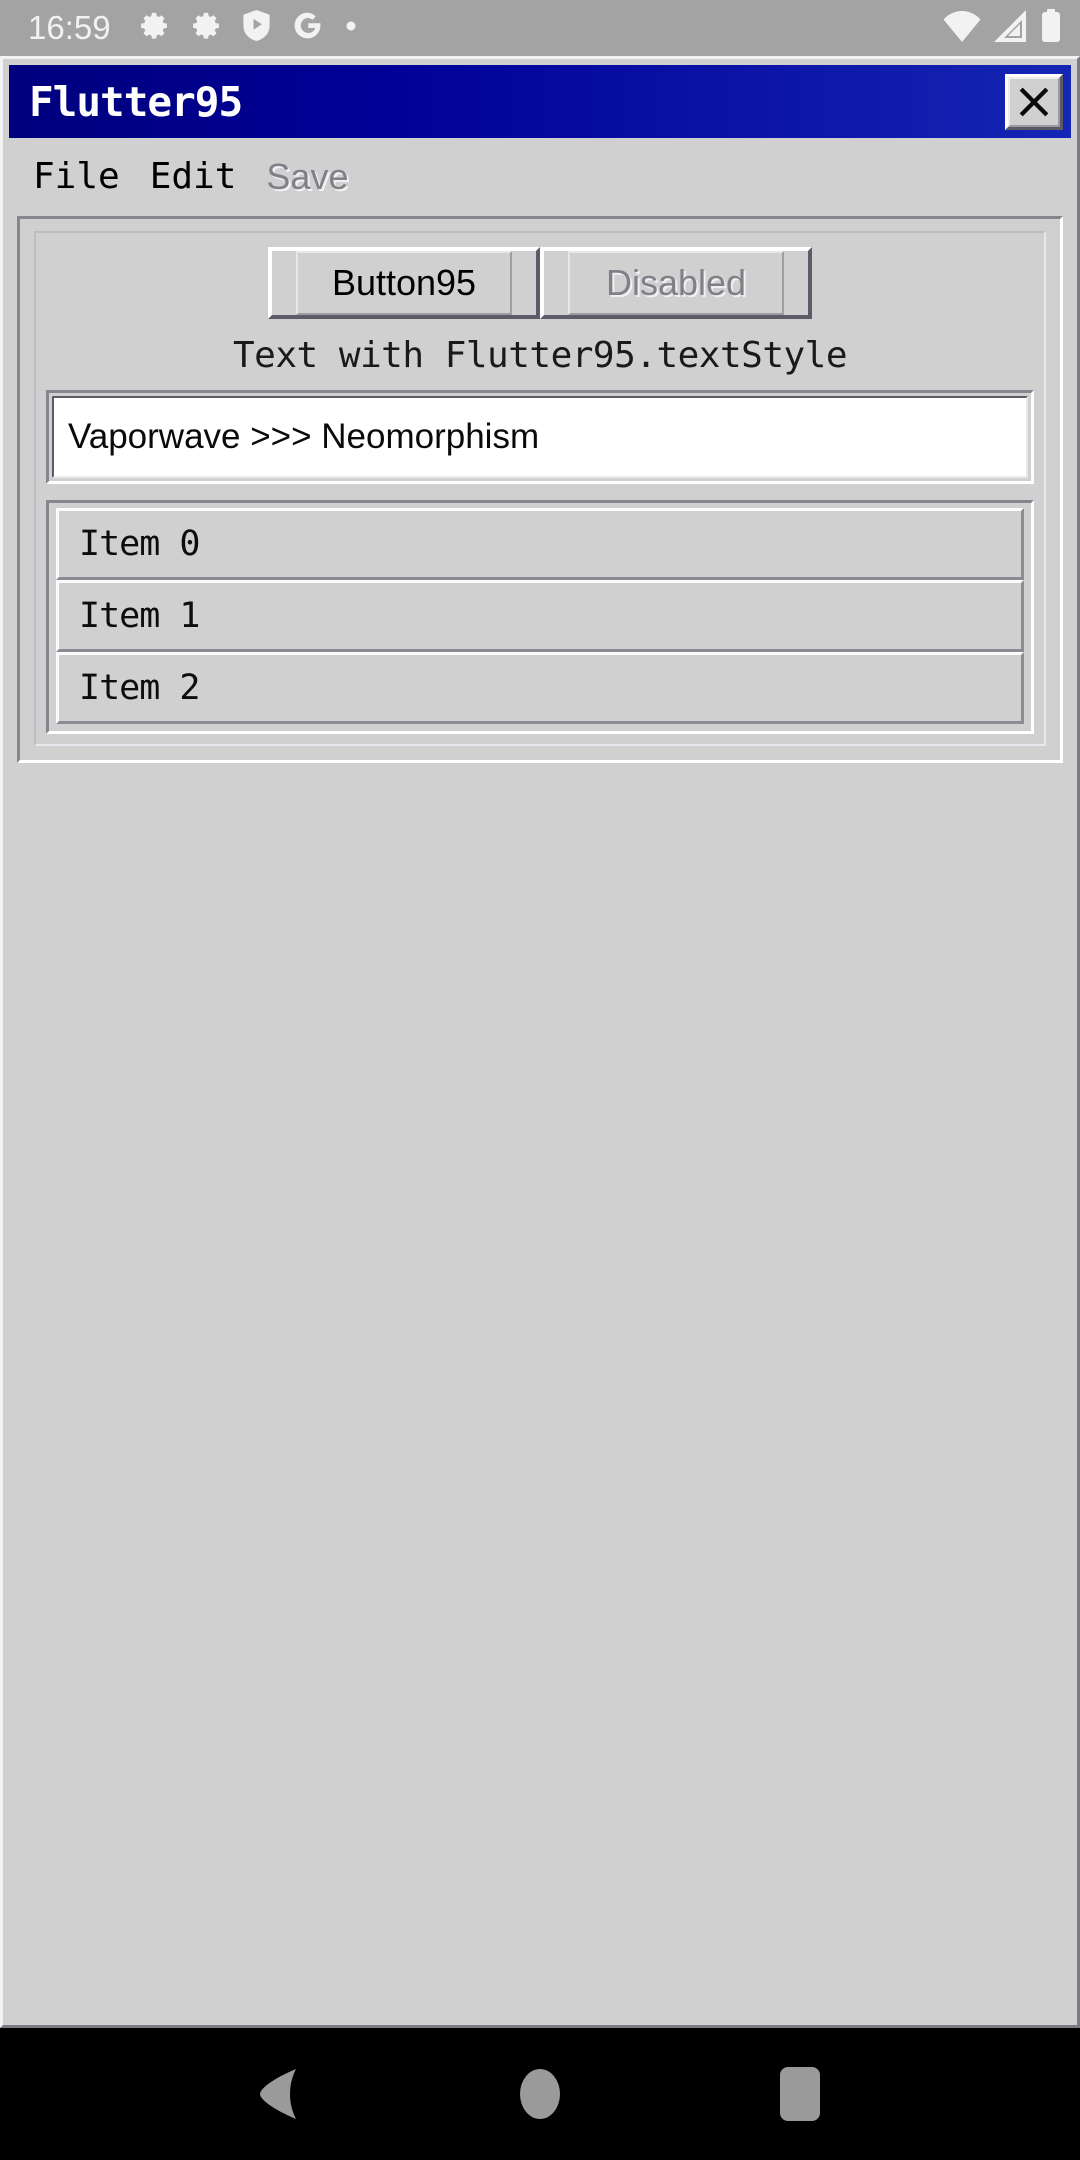 The image size is (1080, 2160). I want to click on window-title: Flutter95, so click(136, 101).